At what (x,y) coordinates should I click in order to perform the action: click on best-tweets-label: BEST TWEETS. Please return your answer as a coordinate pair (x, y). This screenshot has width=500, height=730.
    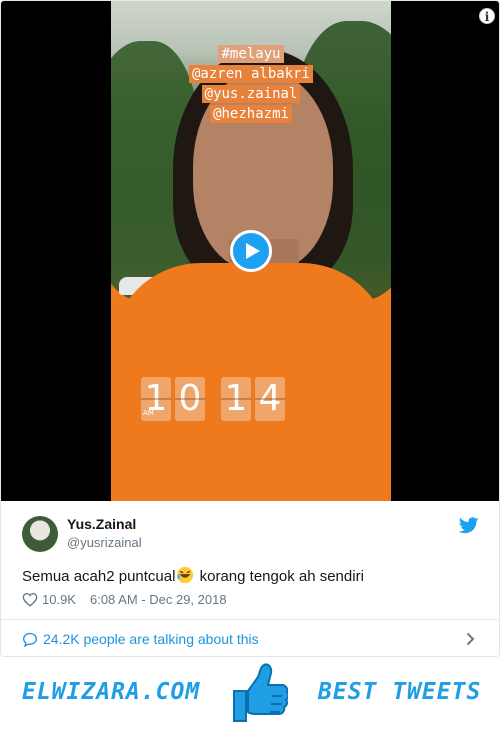
    Looking at the image, I should click on (400, 692).